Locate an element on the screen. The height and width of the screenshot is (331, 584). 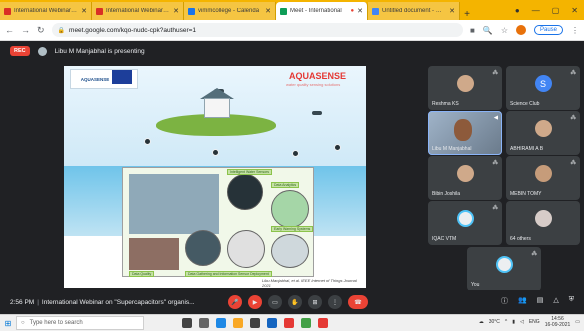
participant-tile-others: 64 others is located at coordinates (543, 223).